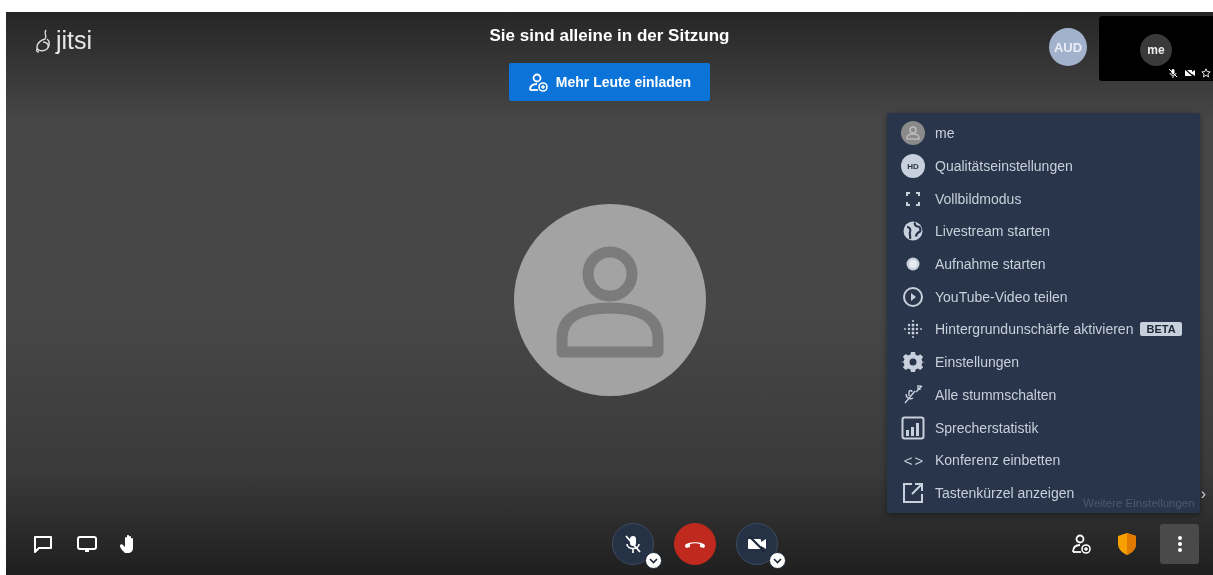  Describe the element at coordinates (609, 299) in the screenshot. I see `participant-avatar-icon` at that location.